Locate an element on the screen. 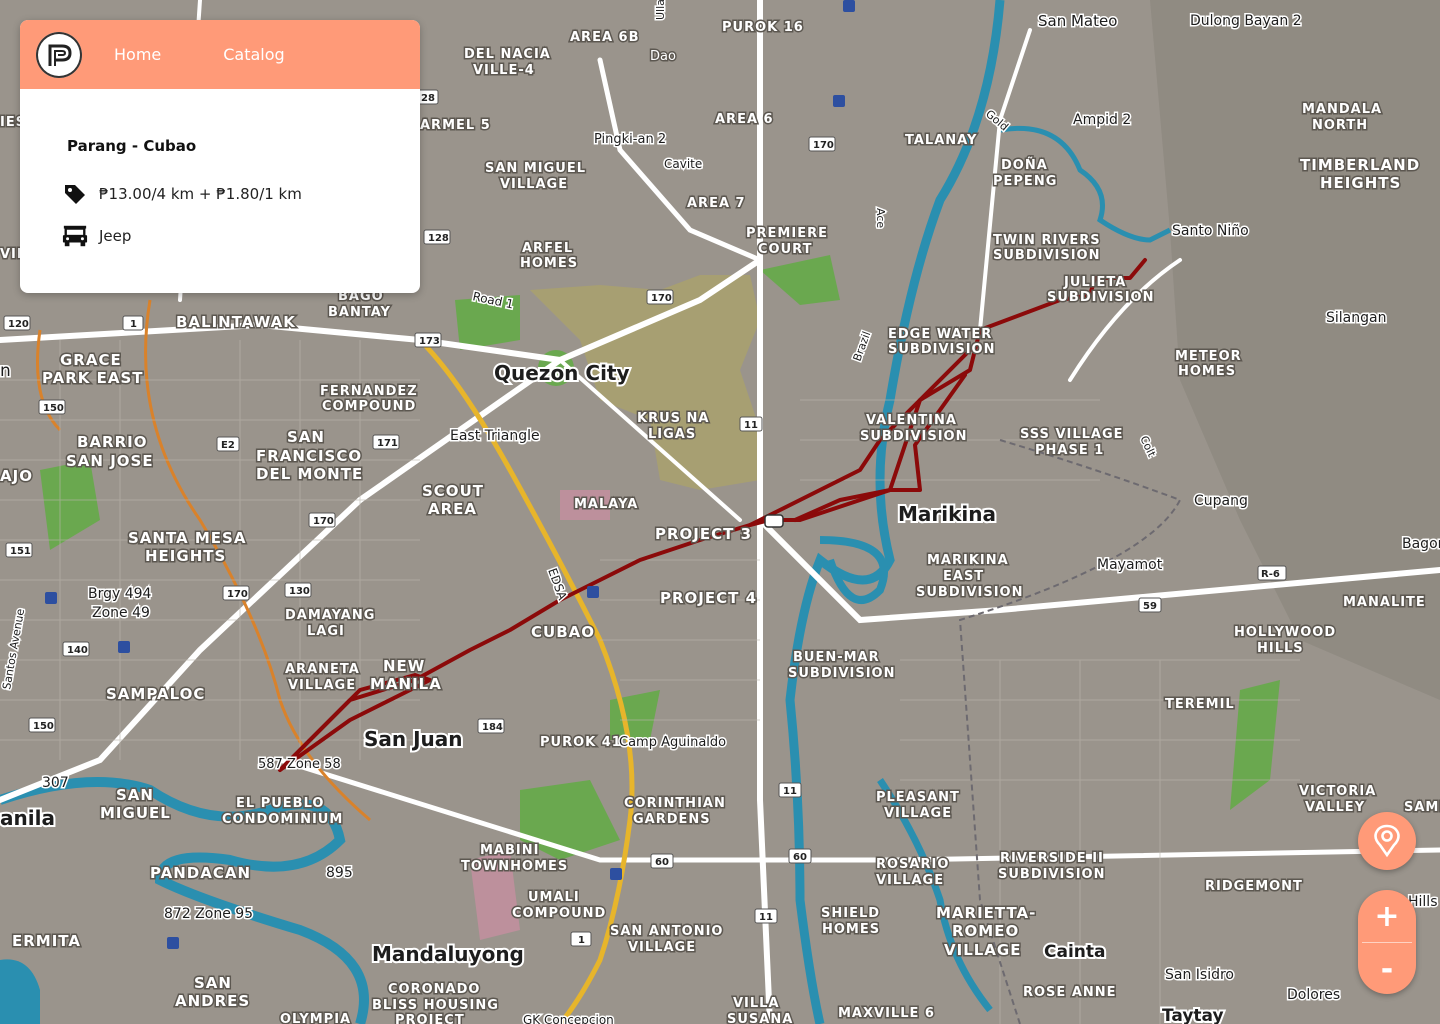 This screenshot has height=1024, width=1440. place-label: PROJECT 4 is located at coordinates (708, 598).